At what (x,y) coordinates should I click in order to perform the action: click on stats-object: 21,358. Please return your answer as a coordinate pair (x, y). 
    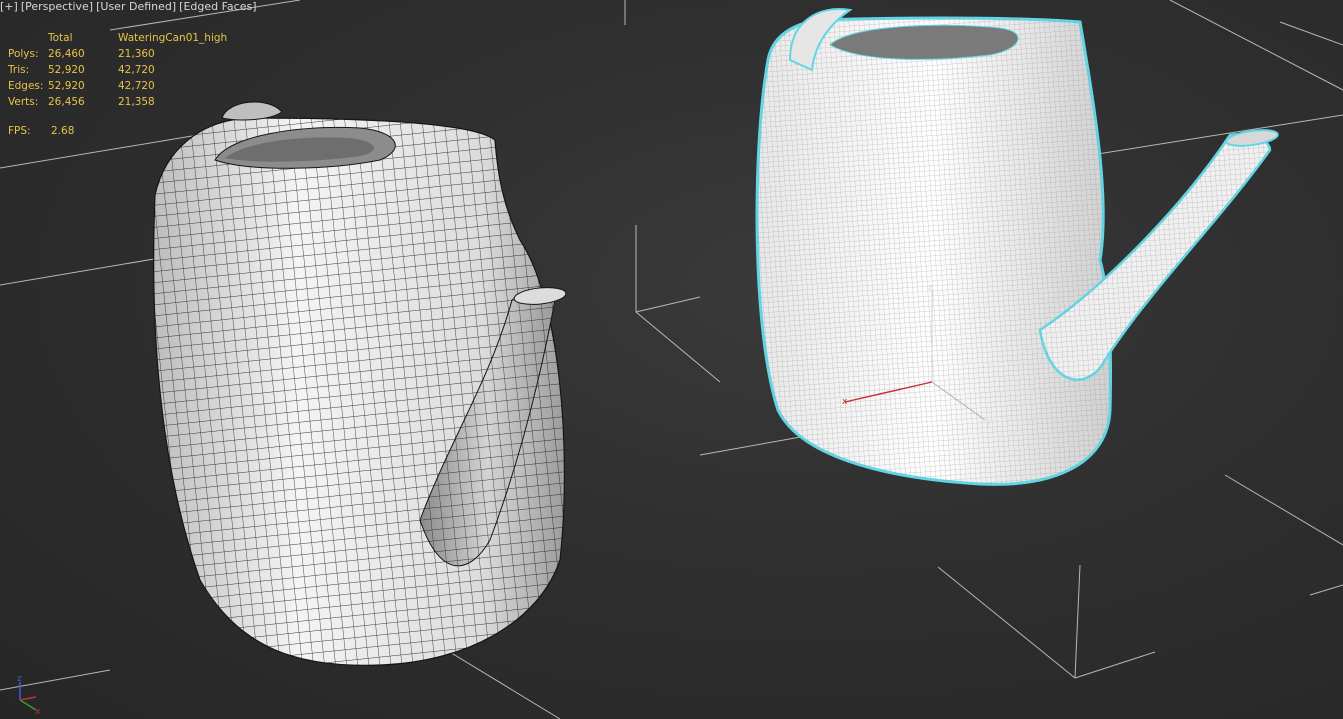
    Looking at the image, I should click on (136, 102).